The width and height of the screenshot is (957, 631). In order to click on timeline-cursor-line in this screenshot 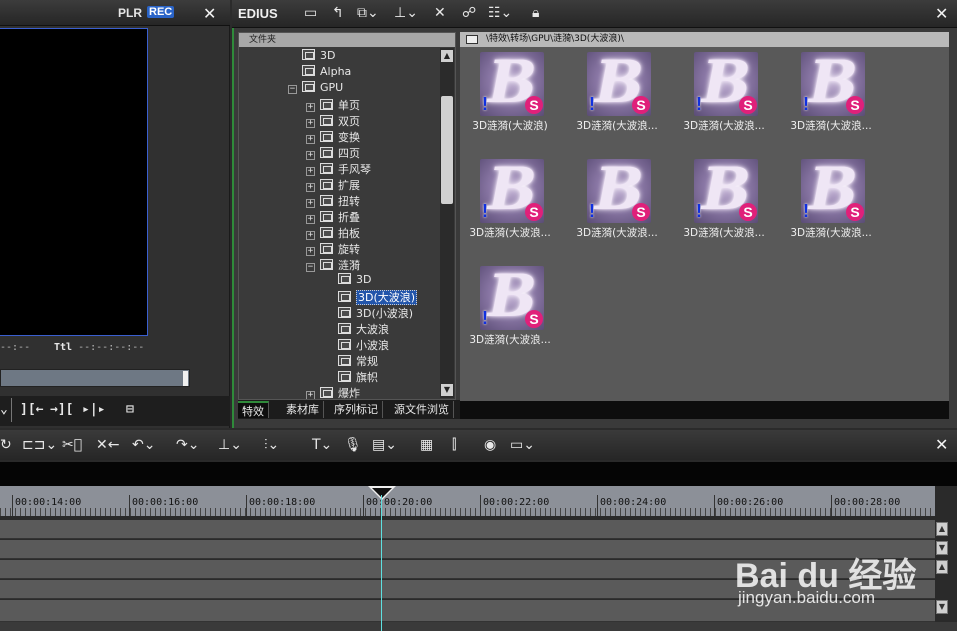, I will do `click(381, 563)`.